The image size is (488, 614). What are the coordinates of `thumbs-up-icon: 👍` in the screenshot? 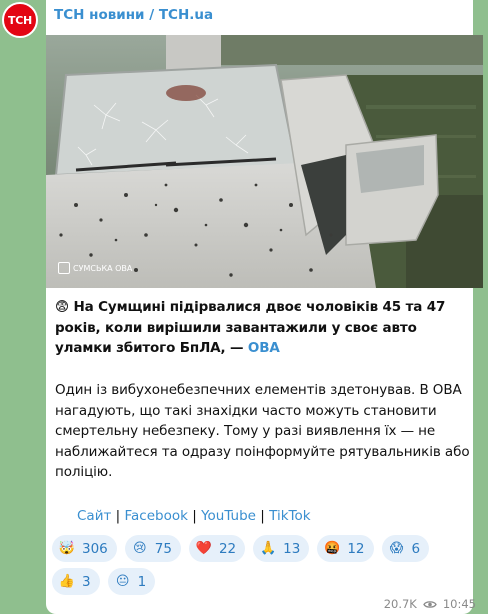 It's located at (67, 581).